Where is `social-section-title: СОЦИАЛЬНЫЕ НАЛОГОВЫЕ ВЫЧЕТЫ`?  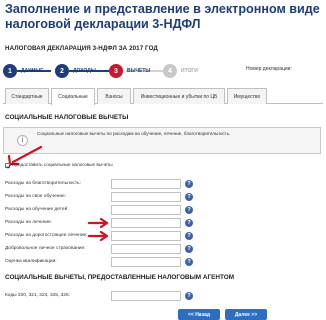
social-section-title: СОЦИАЛЬНЫЕ НАЛОГОВЫЕ ВЫЧЕТЫ is located at coordinates (67, 117).